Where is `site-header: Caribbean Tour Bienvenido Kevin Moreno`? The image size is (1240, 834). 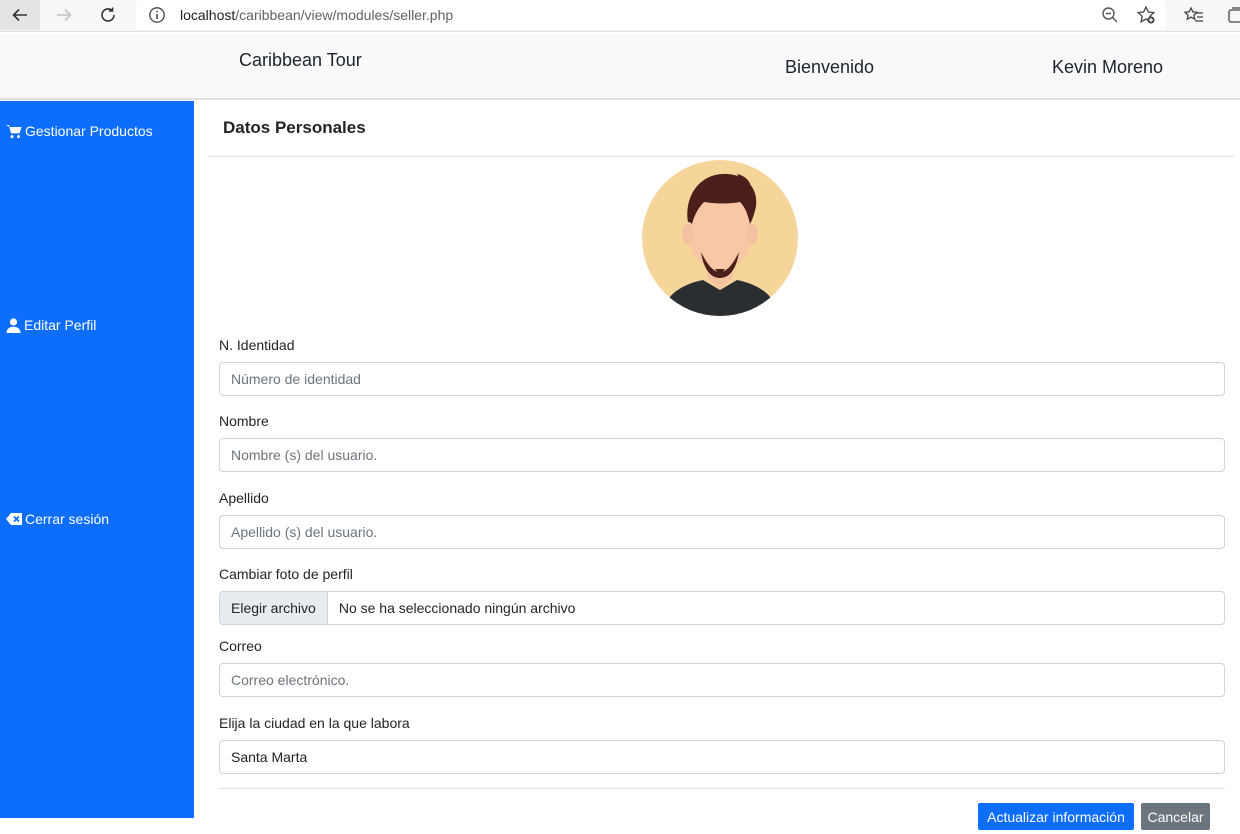
site-header: Caribbean Tour Bienvenido Kevin Moreno is located at coordinates (620, 67).